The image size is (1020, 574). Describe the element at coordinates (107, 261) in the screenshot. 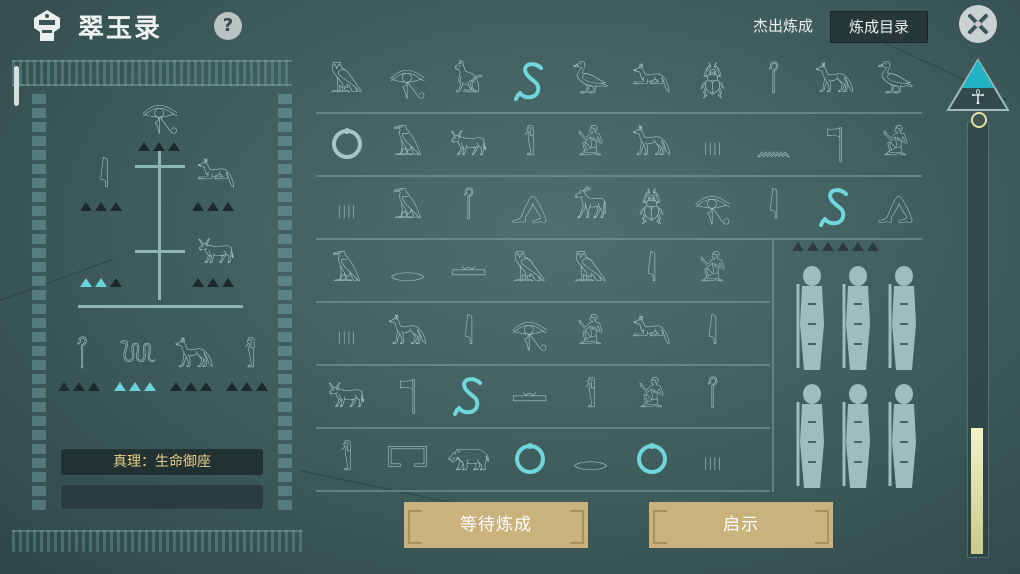

I see `tree-node-ring` at that location.